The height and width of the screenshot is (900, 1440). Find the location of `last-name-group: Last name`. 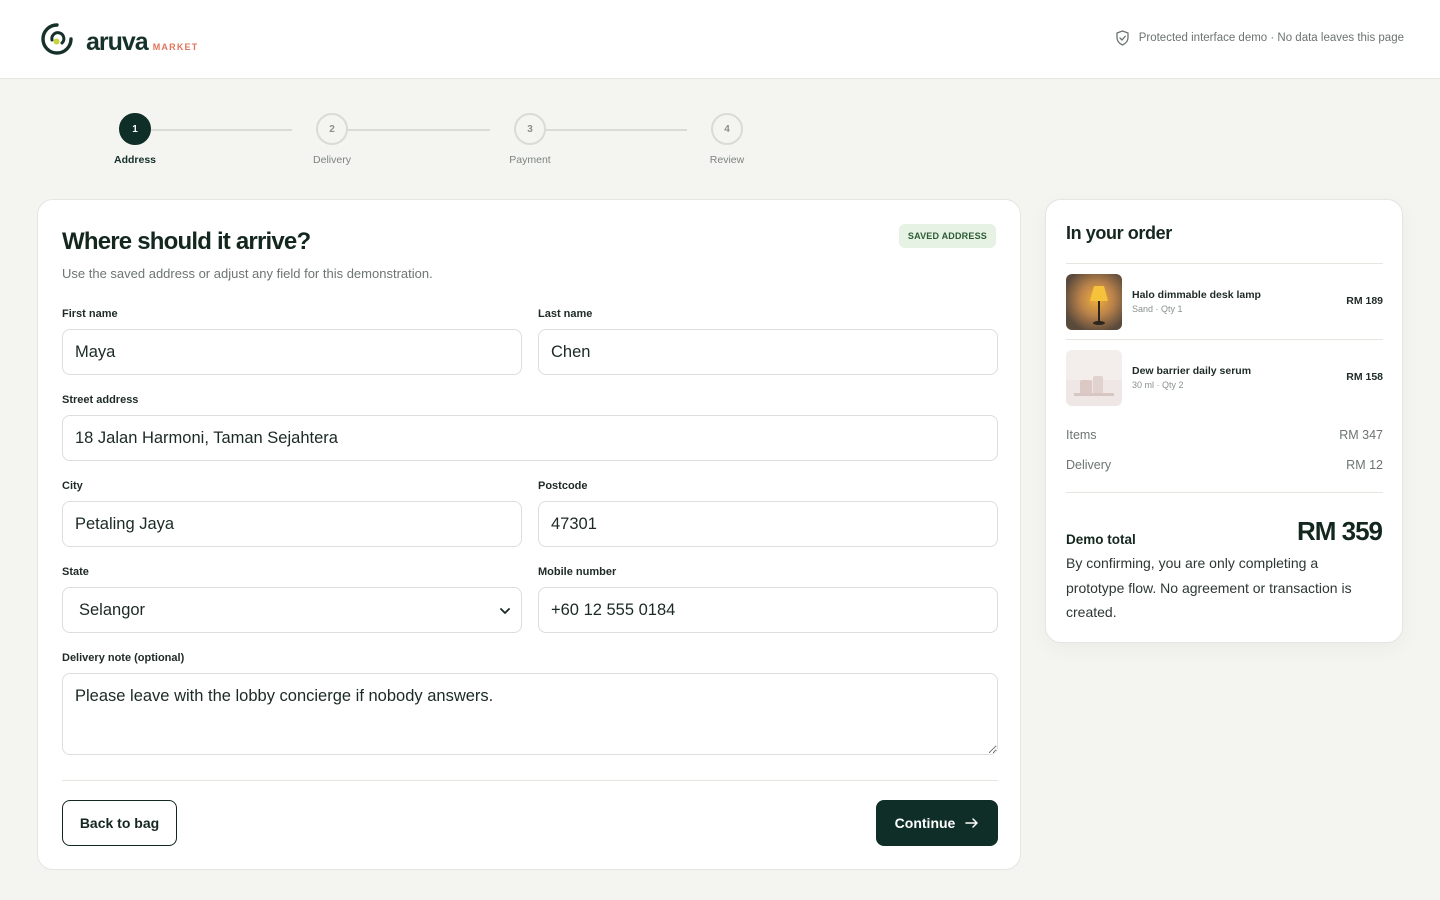

last-name-group: Last name is located at coordinates (768, 341).